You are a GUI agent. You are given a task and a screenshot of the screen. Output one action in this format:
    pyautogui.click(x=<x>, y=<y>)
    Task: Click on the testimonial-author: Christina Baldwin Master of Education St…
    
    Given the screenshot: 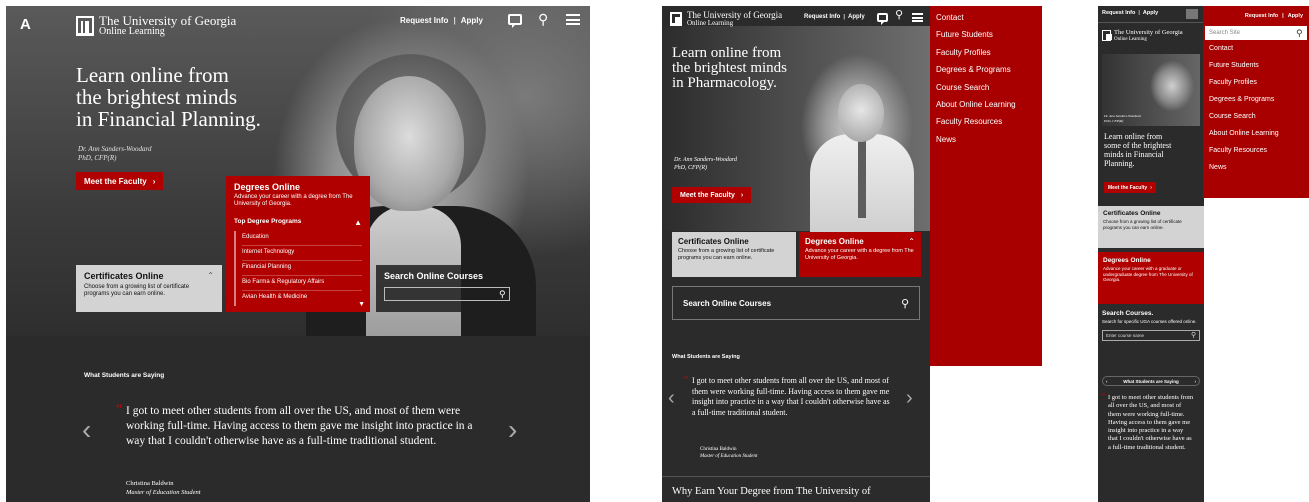 What is the action you would take?
    pyautogui.click(x=163, y=488)
    